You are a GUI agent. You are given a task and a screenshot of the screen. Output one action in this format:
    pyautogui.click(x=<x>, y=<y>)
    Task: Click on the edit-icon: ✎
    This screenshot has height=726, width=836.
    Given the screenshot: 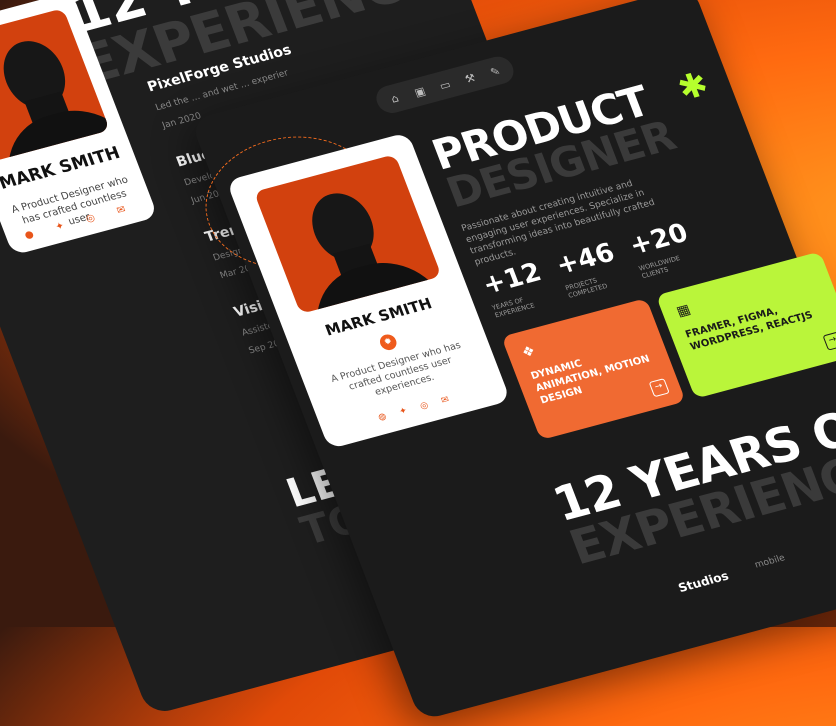 What is the action you would take?
    pyautogui.click(x=495, y=71)
    